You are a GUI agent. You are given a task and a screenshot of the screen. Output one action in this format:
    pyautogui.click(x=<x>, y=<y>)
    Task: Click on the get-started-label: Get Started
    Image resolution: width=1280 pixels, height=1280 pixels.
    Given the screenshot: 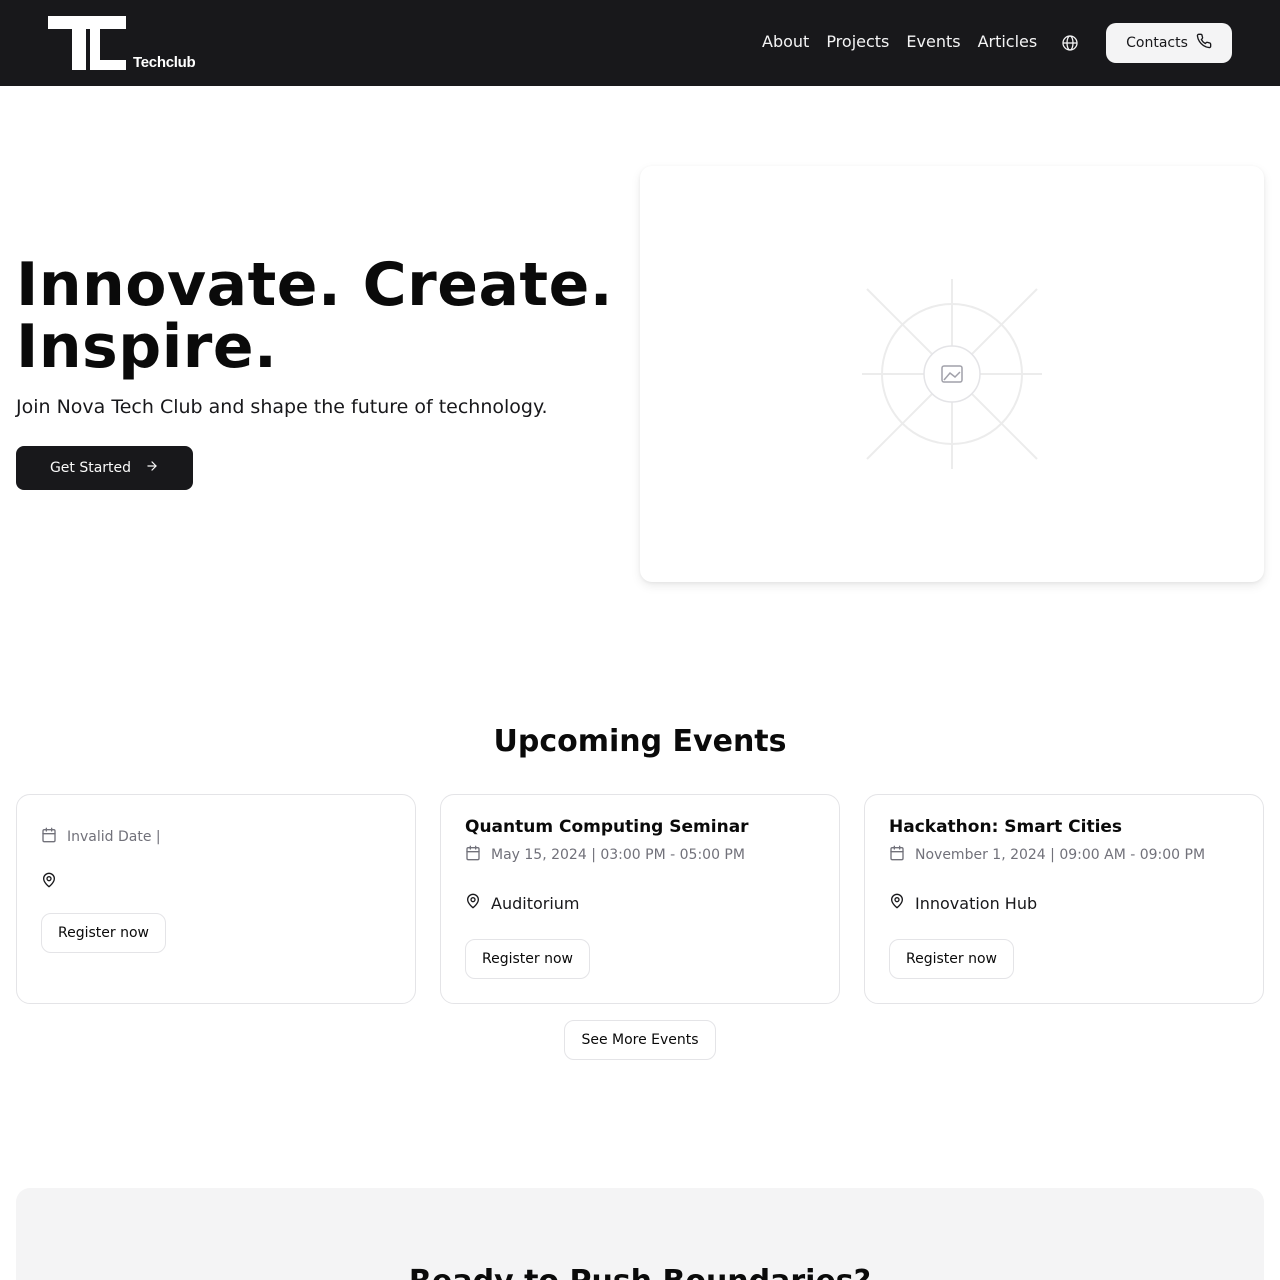 What is the action you would take?
    pyautogui.click(x=90, y=468)
    